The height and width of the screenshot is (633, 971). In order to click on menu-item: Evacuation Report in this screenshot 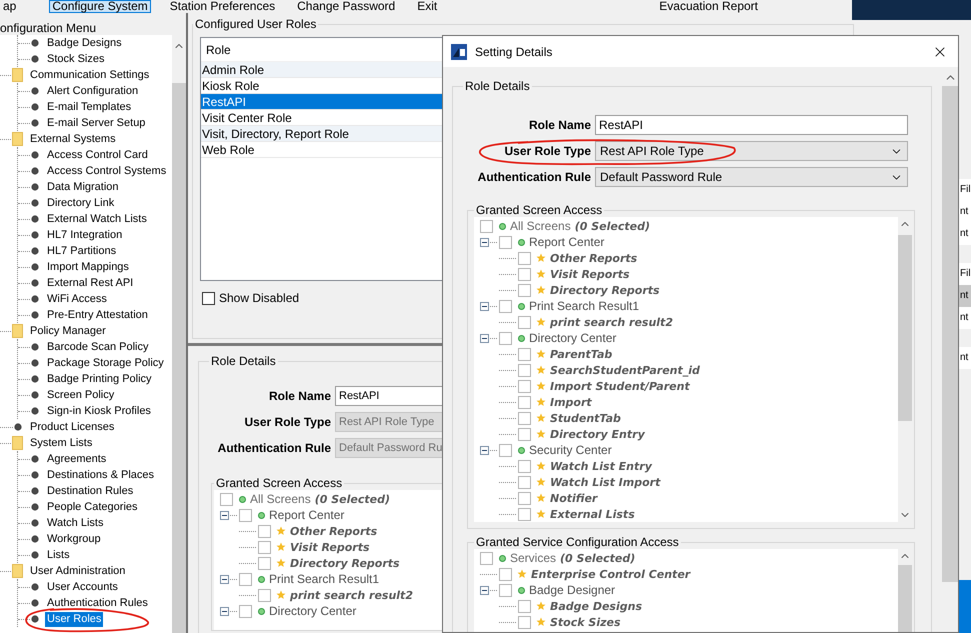, I will do `click(708, 6)`.